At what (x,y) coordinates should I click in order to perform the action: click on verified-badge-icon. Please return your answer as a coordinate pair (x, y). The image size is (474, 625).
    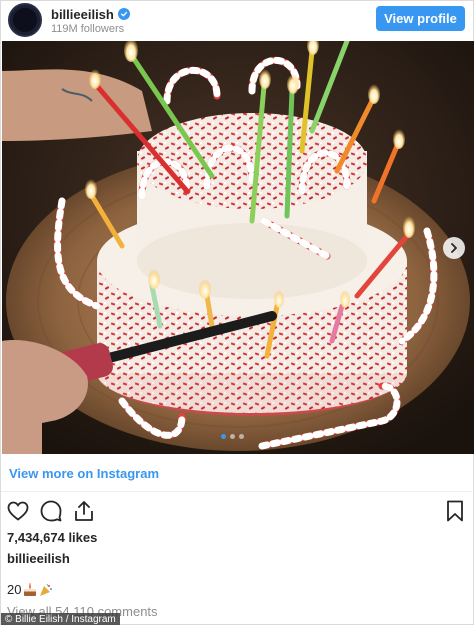
    Looking at the image, I should click on (123, 14).